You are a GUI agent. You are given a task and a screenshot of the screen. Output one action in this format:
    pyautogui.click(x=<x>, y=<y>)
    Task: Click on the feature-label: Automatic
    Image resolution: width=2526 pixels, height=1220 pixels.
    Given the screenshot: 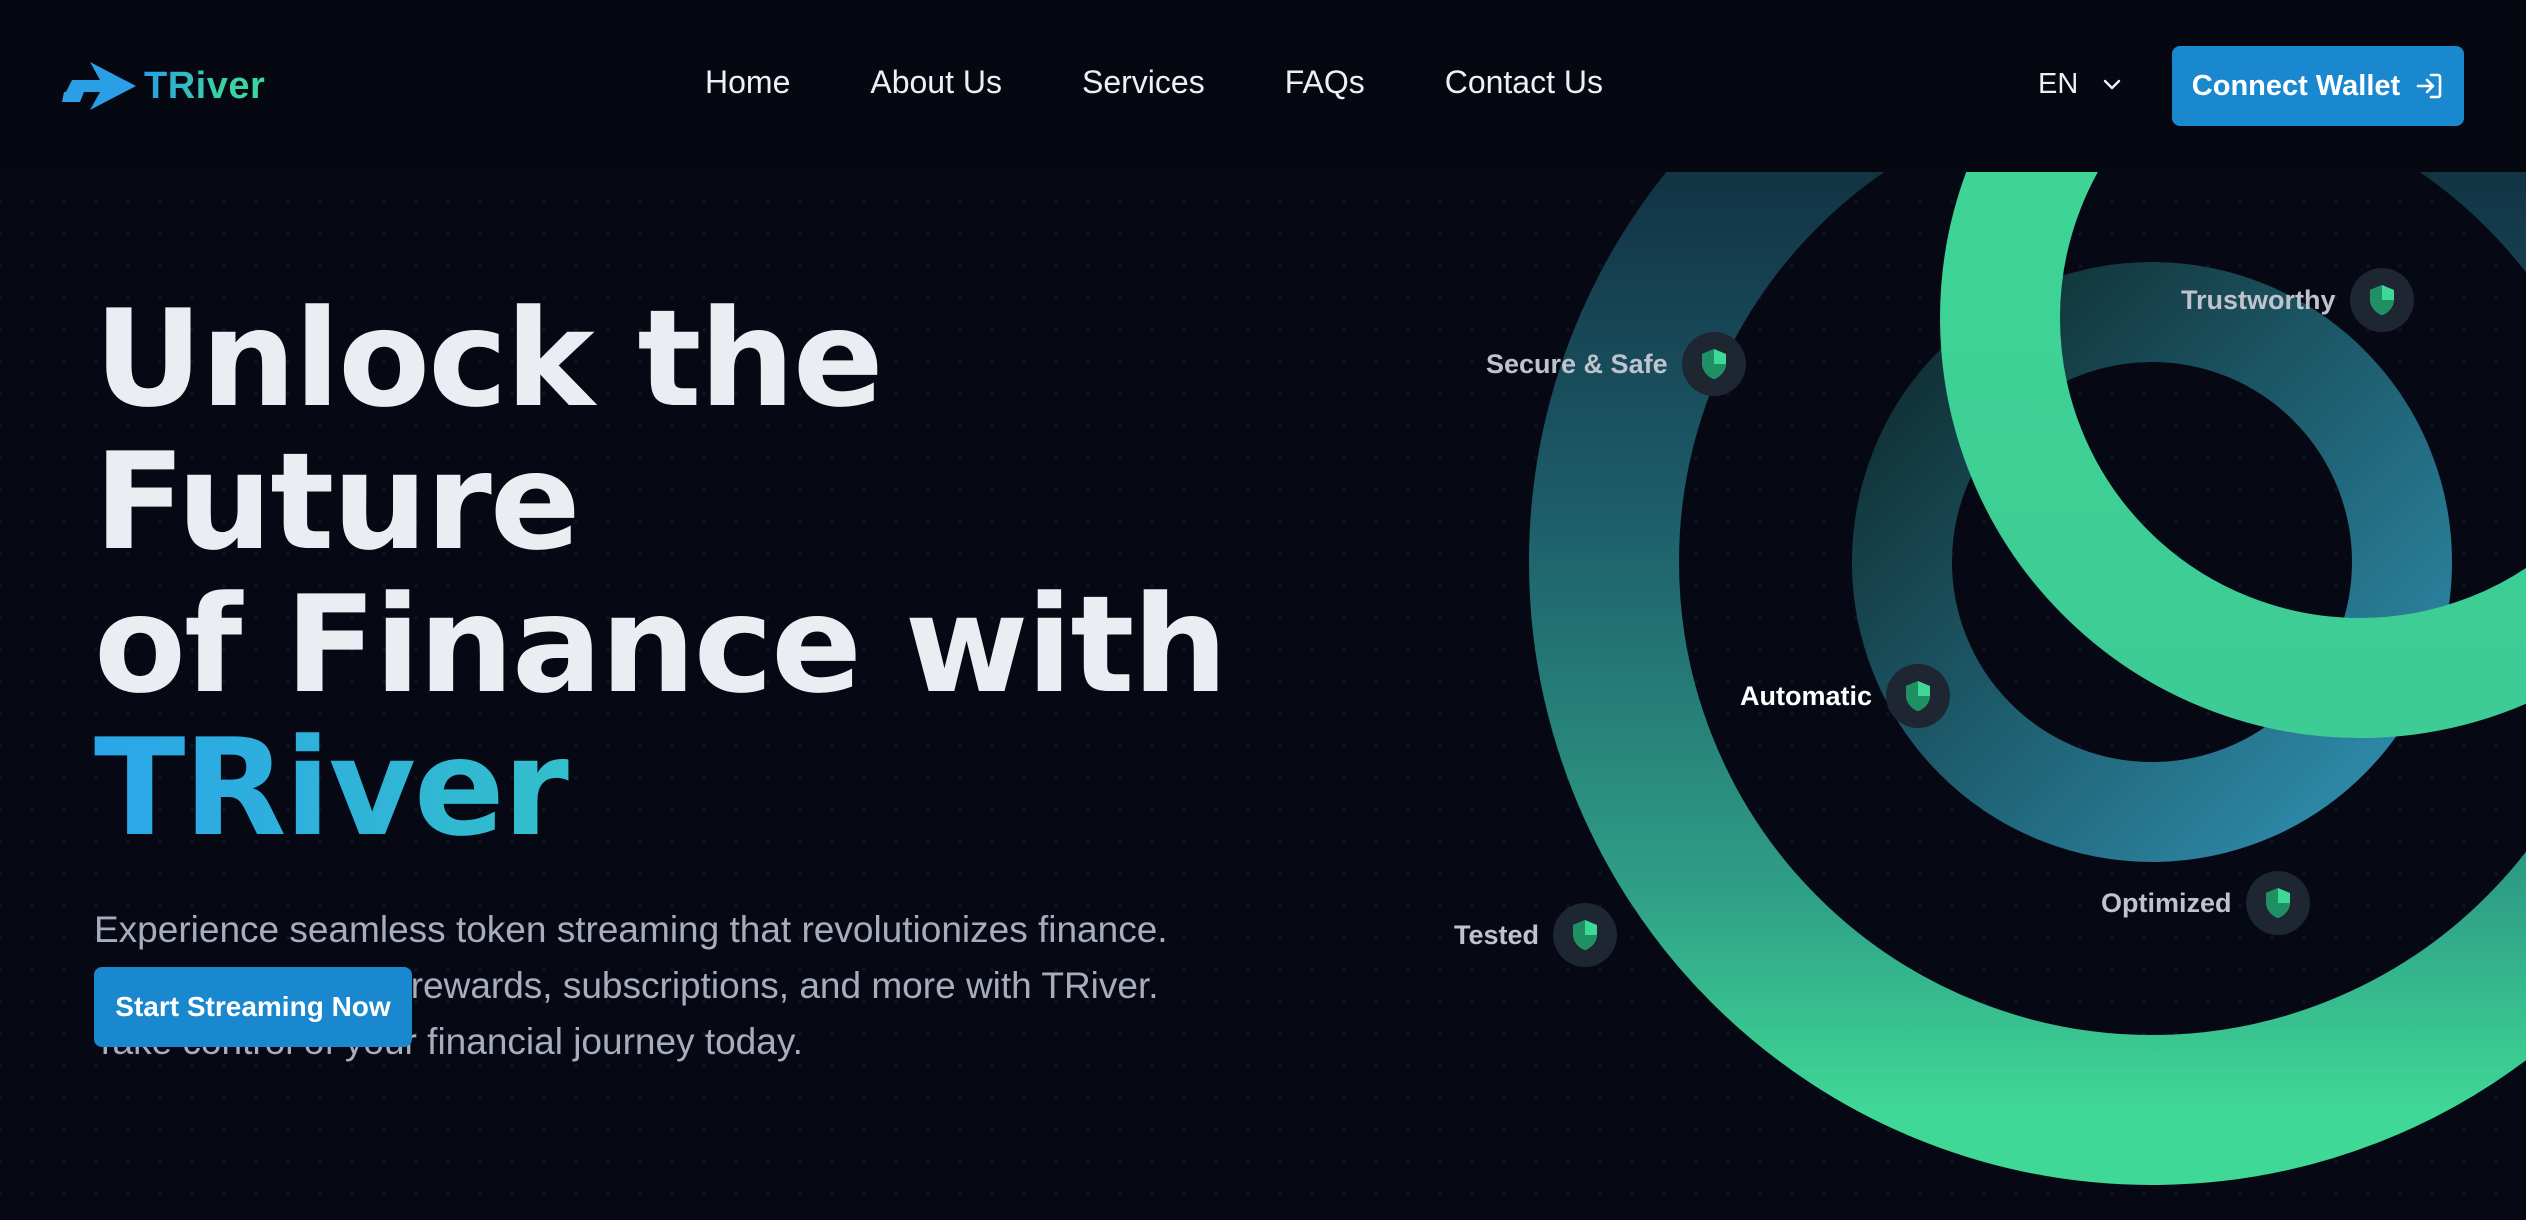 What is the action you would take?
    pyautogui.click(x=1806, y=695)
    